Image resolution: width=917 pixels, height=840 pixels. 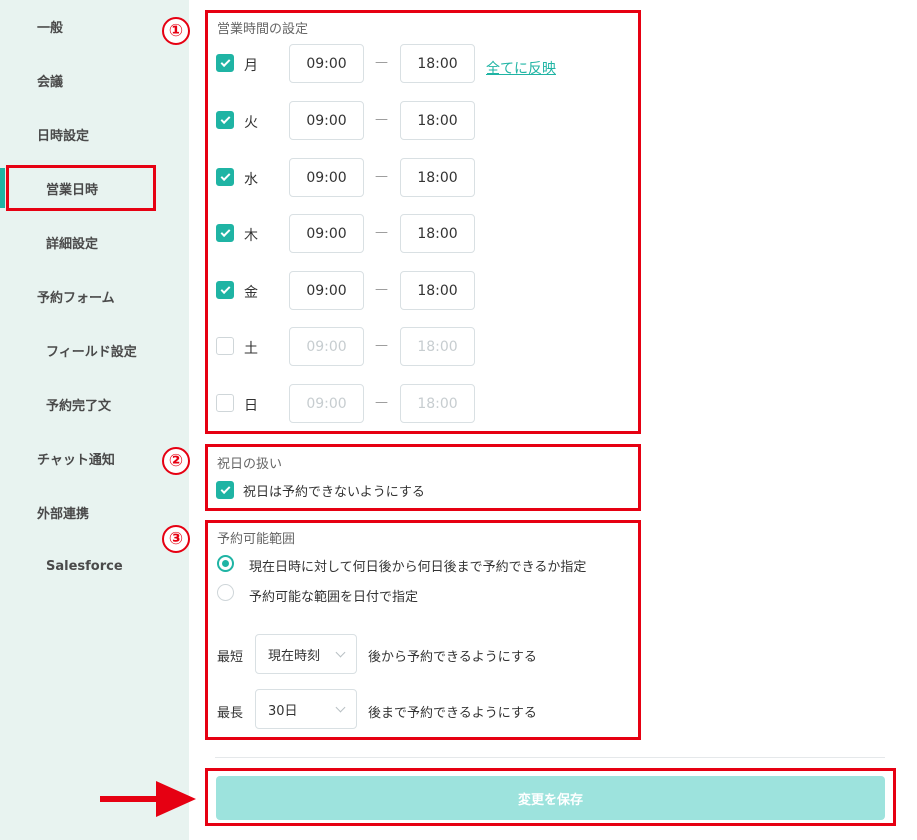 I want to click on day-label: 木, so click(x=251, y=236).